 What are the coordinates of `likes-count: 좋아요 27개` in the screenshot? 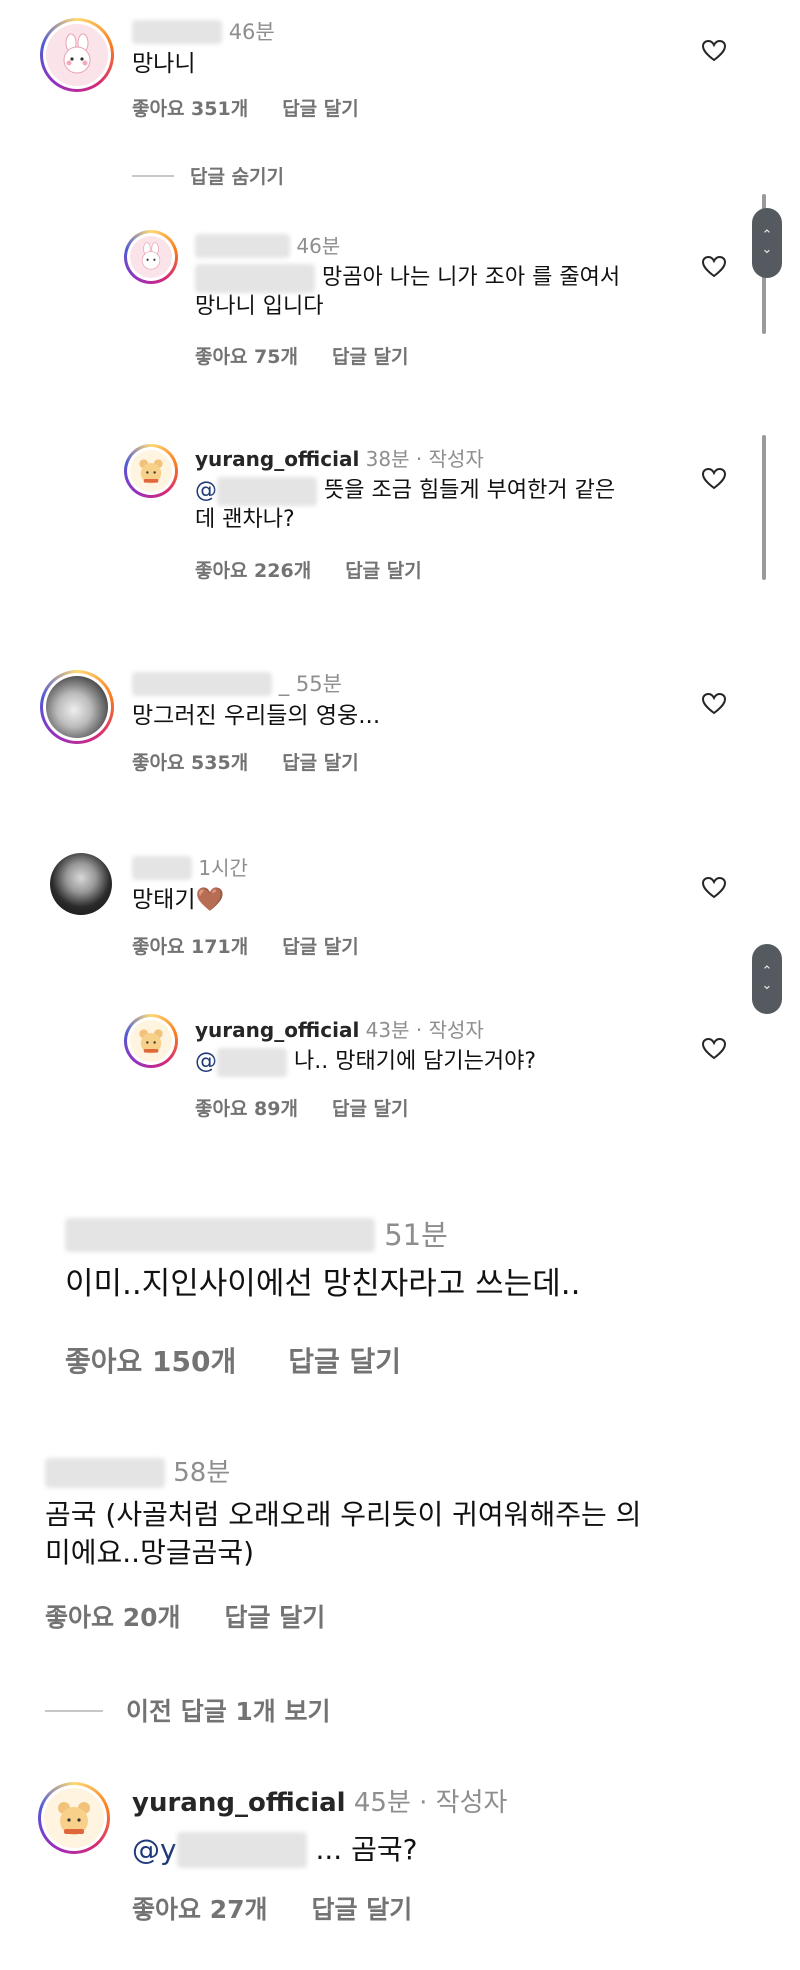 It's located at (200, 1909).